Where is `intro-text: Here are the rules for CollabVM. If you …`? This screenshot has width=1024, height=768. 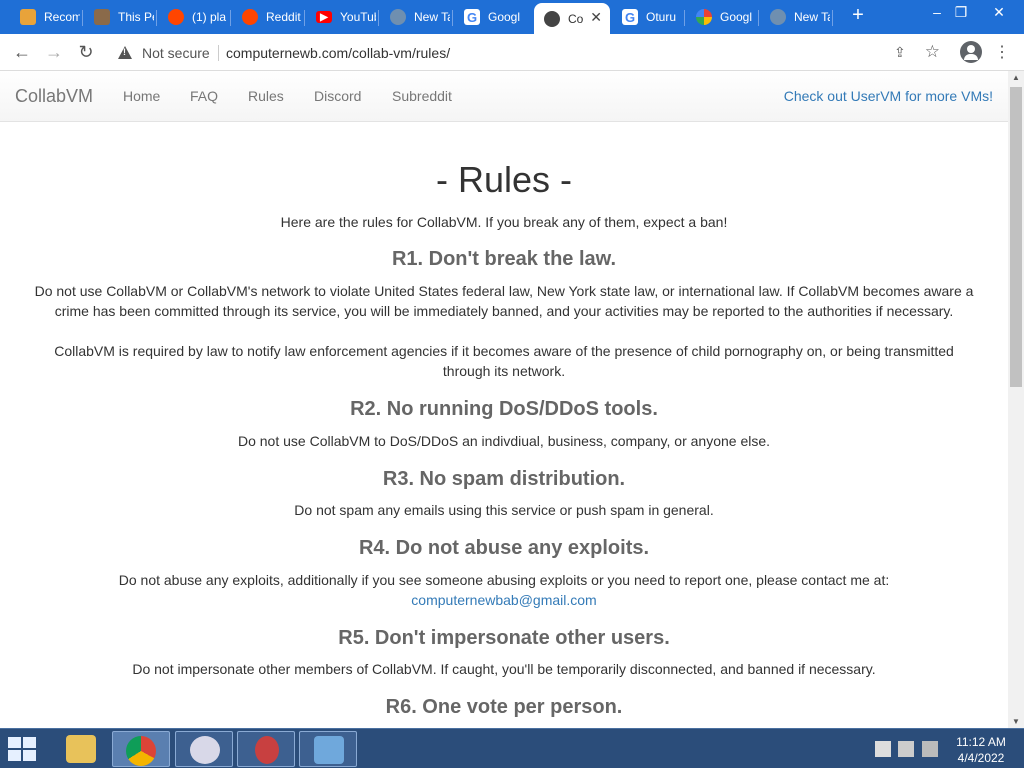 intro-text: Here are the rules for CollabVM. If you … is located at coordinates (504, 222).